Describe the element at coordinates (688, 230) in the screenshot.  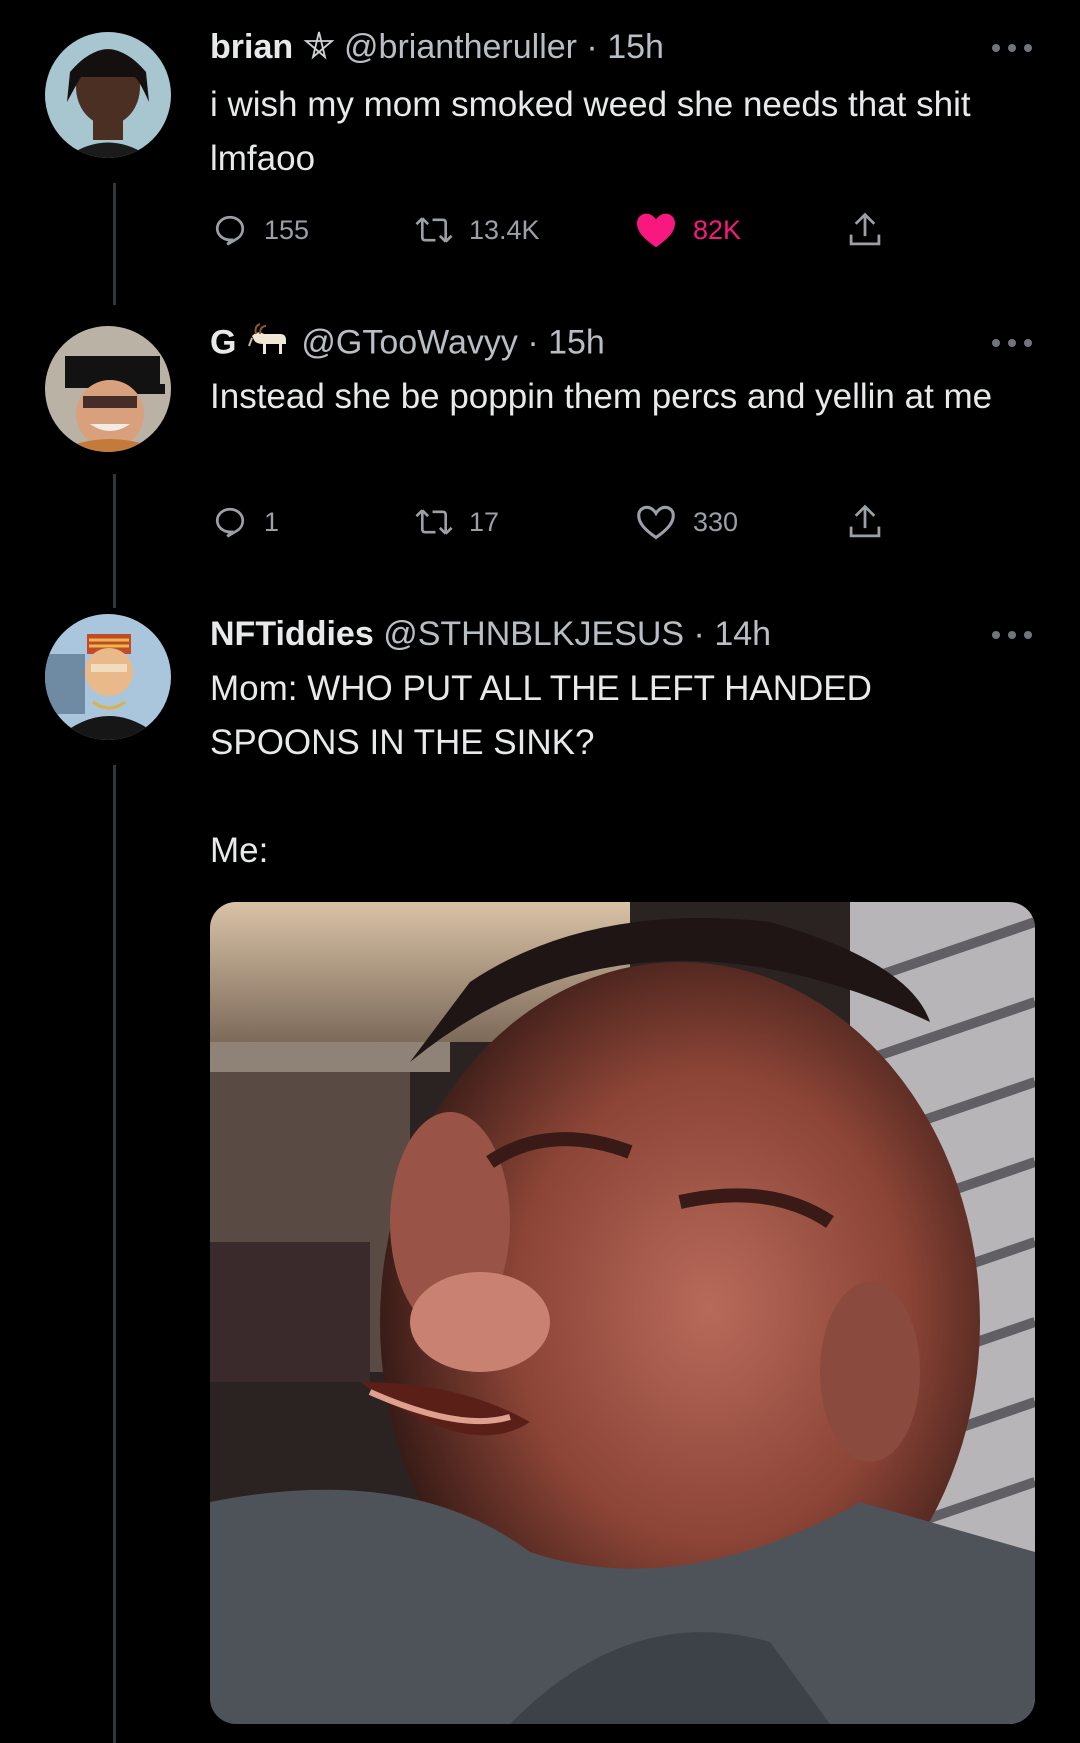
I see `like-button: 82K` at that location.